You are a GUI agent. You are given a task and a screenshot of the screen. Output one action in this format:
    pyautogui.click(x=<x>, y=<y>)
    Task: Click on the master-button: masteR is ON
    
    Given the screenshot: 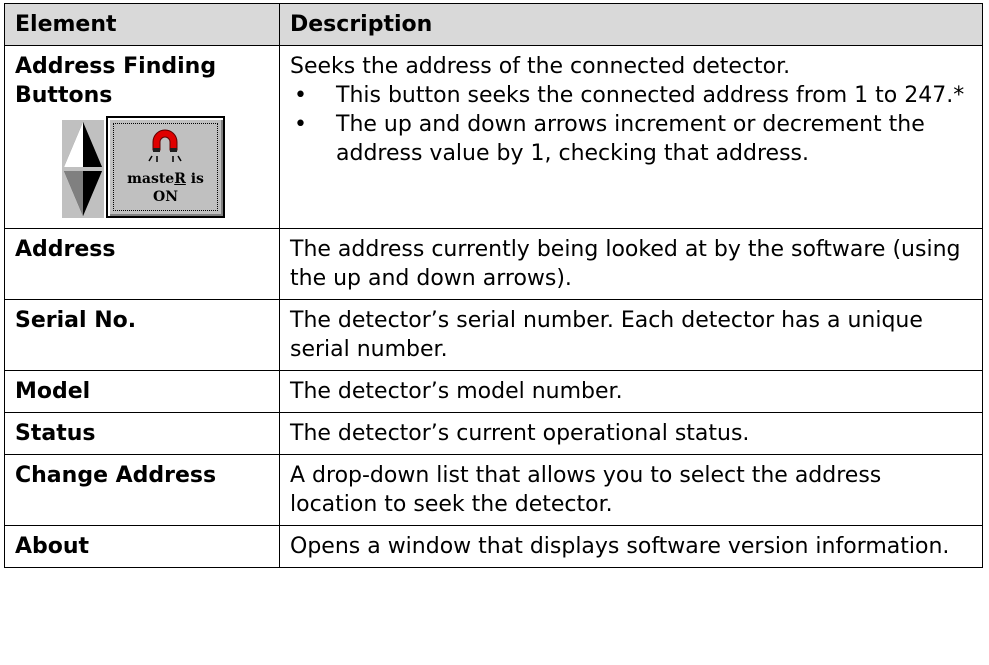 What is the action you would take?
    pyautogui.click(x=165, y=167)
    